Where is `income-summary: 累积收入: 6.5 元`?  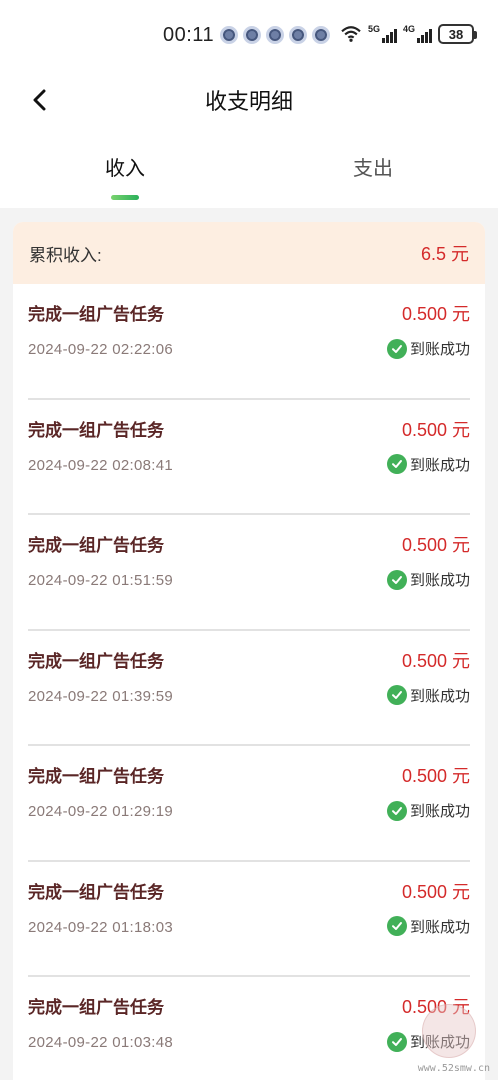 income-summary: 累积收入: 6.5 元 is located at coordinates (249, 253).